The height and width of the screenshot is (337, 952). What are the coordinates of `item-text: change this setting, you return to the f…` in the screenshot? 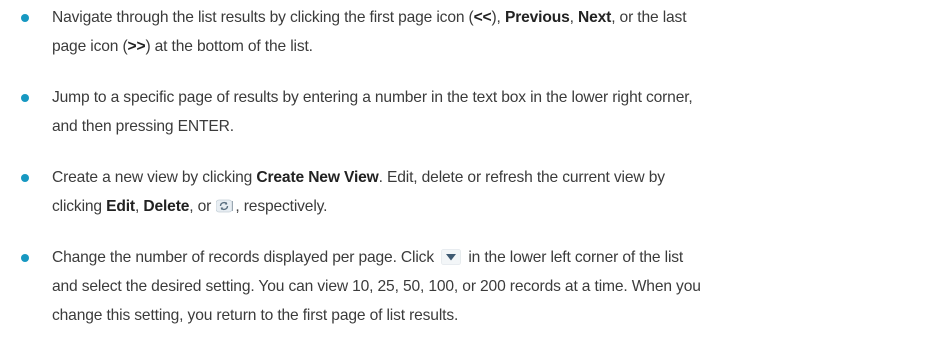 It's located at (255, 315).